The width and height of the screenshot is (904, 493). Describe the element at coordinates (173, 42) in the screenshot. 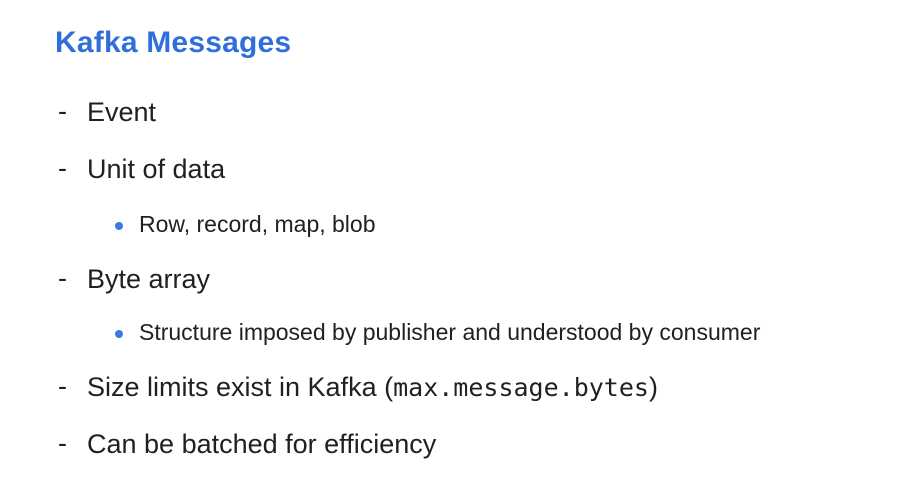

I see `slide-title: Kafka Messages` at that location.